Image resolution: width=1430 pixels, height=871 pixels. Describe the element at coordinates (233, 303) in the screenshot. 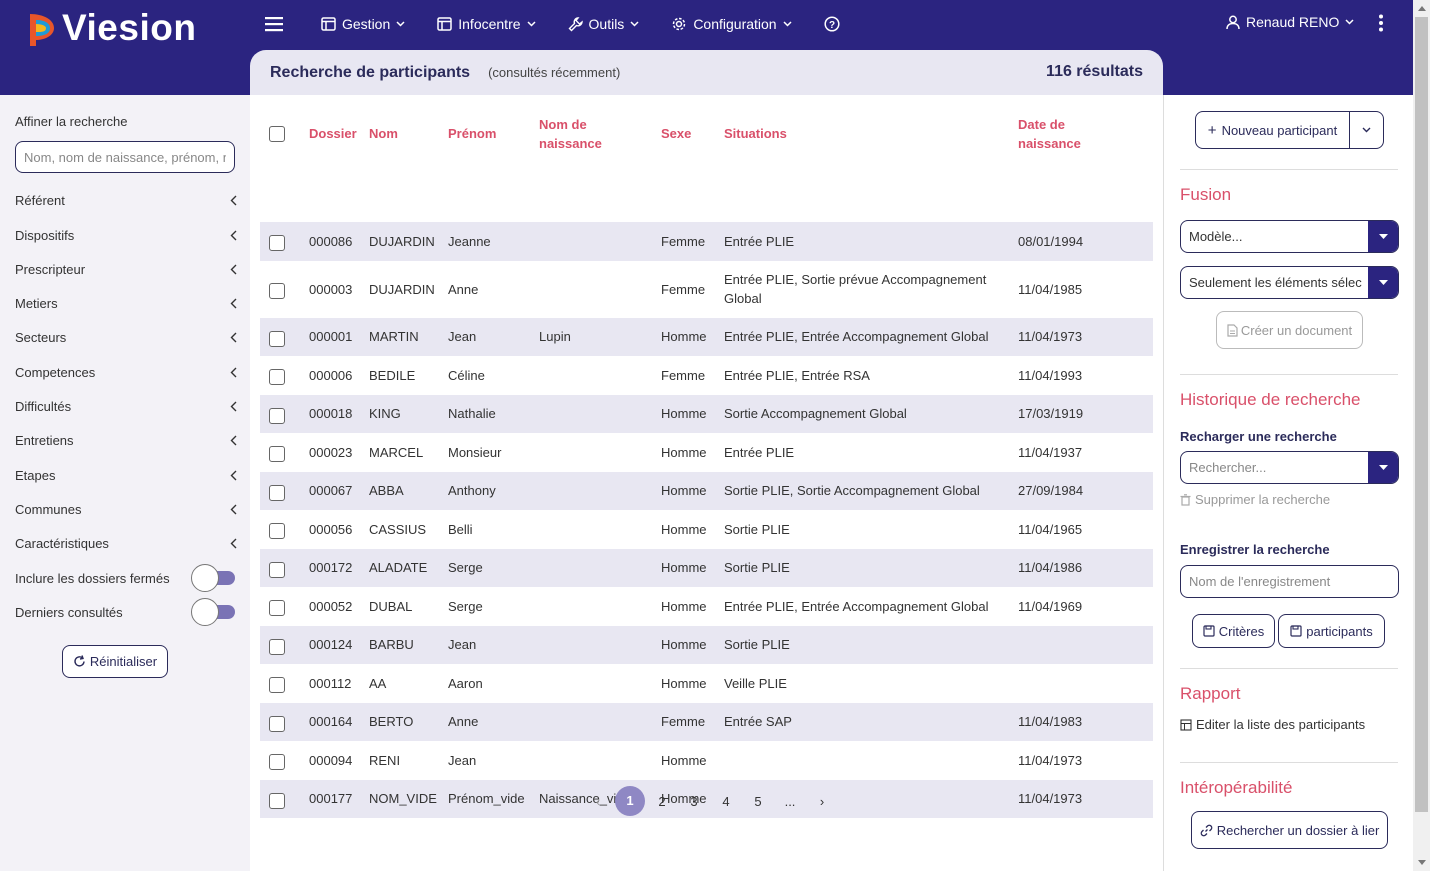

I see `chevron-left-icon` at that location.